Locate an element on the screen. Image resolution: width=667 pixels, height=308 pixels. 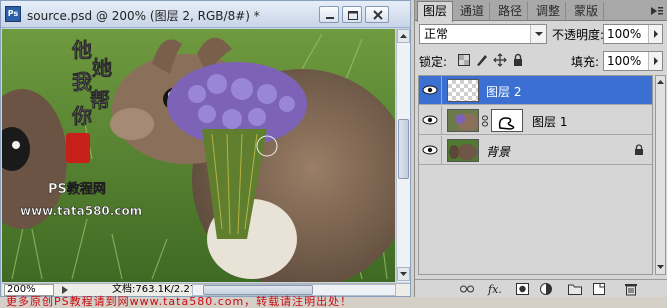
add-mask-icon is located at coordinates (523, 289).